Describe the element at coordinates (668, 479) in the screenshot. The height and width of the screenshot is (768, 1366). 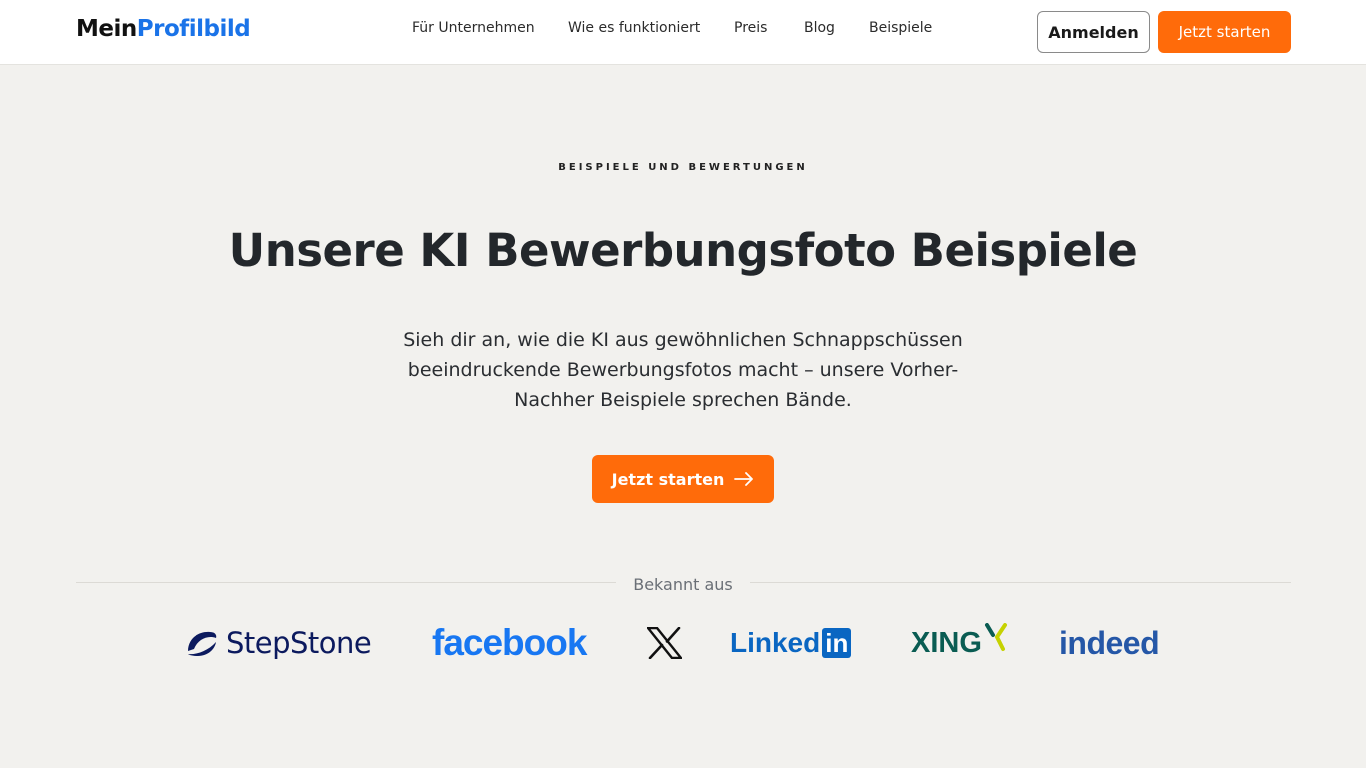
I see `hero-start-label: Jetzt starten` at that location.